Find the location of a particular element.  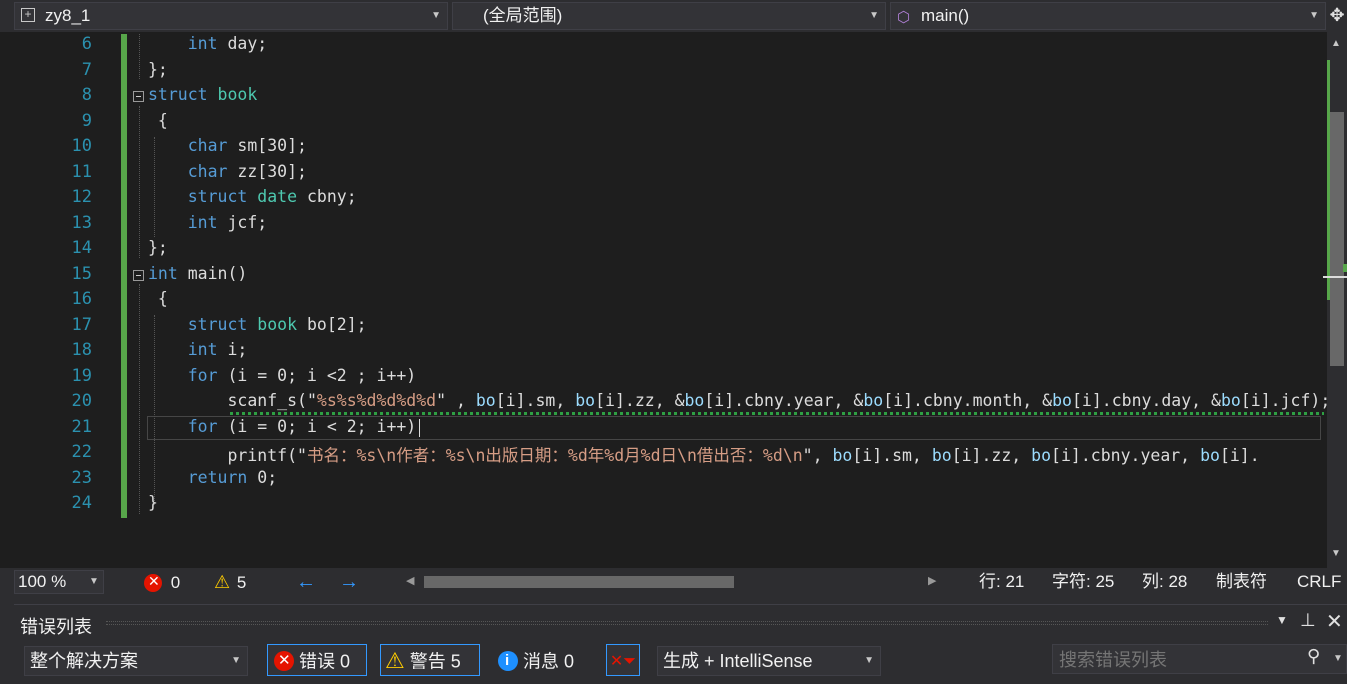

code-token: { is located at coordinates (158, 298).